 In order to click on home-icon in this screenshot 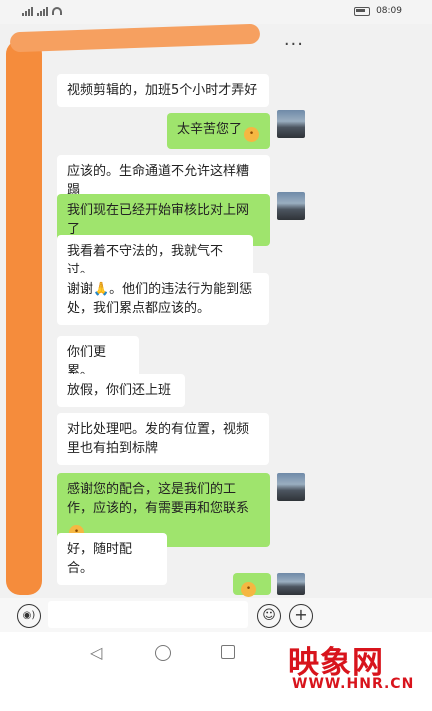, I will do `click(163, 653)`.